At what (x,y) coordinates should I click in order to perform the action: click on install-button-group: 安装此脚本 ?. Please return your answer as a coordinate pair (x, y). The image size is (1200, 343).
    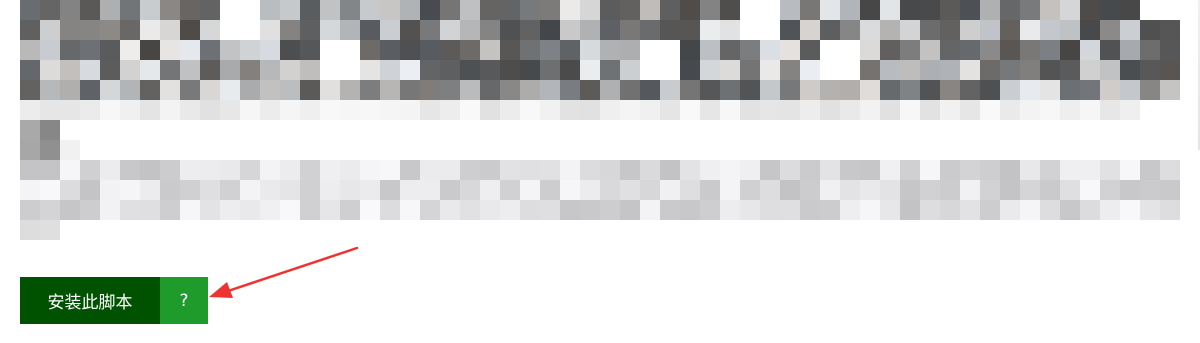
    Looking at the image, I should click on (114, 300).